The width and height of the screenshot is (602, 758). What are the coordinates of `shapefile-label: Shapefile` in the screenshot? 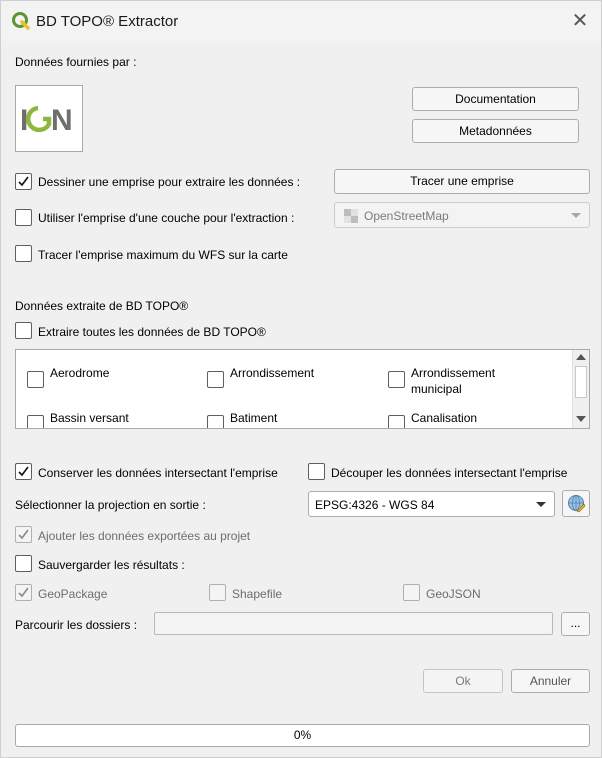 It's located at (257, 594).